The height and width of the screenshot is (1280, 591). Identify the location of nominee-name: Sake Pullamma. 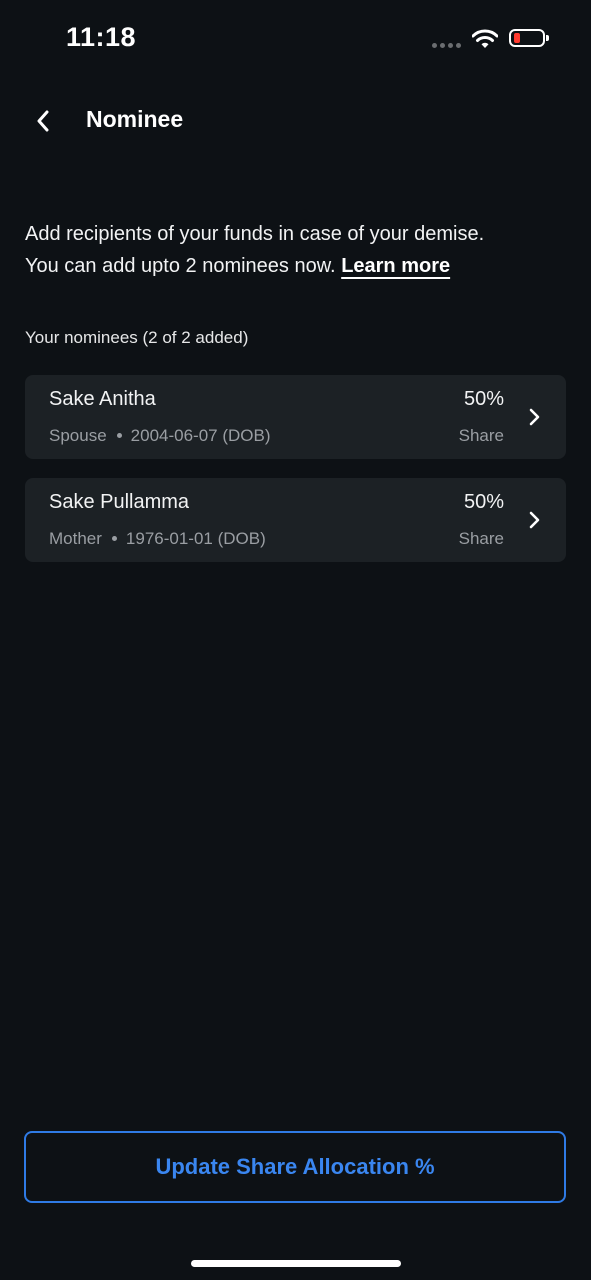
(119, 502).